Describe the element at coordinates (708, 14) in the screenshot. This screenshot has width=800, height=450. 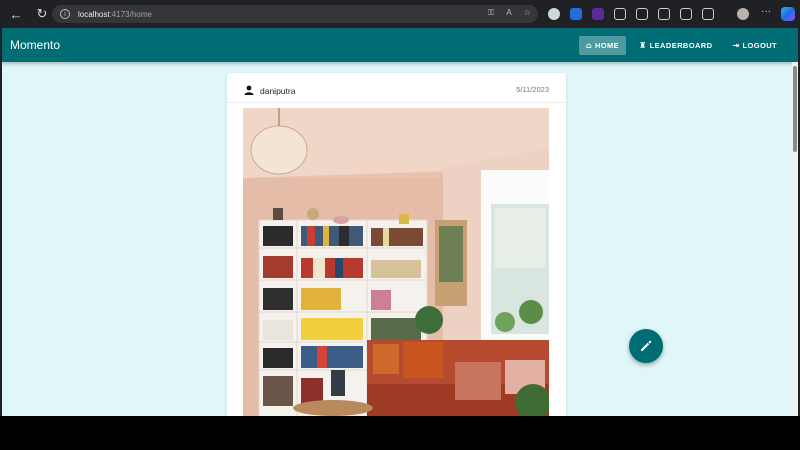
I see `browser-essentials-icon` at that location.